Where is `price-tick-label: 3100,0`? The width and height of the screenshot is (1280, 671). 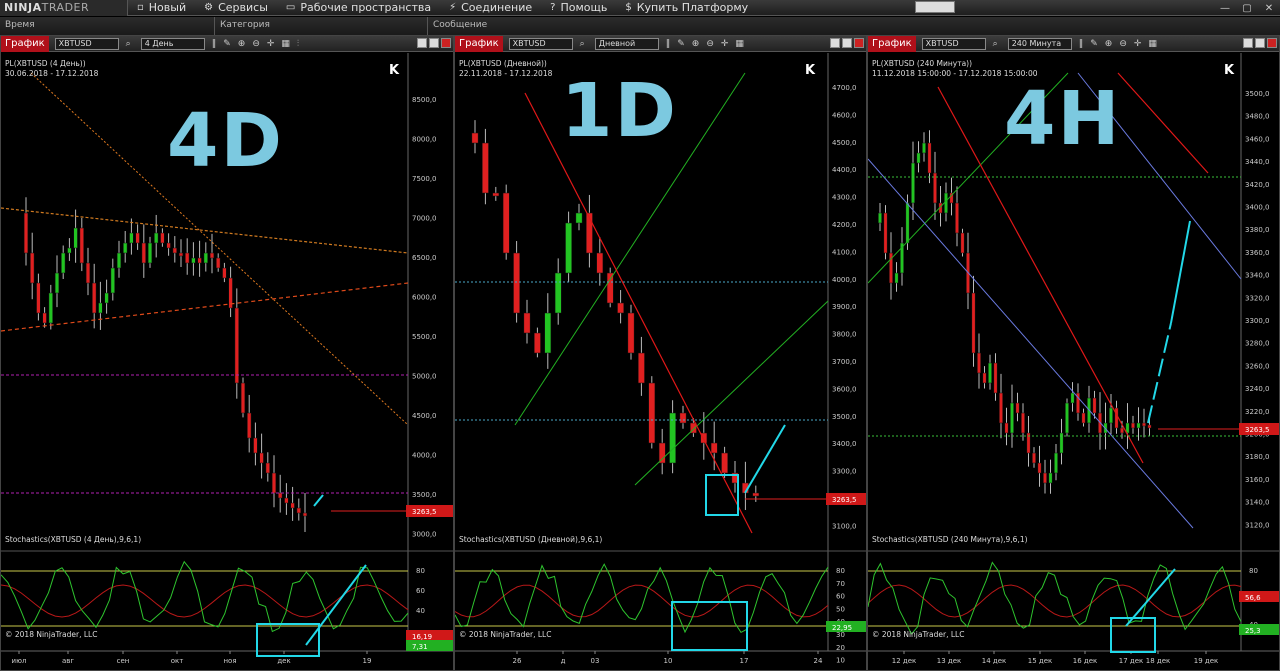
price-tick-label: 3100,0 is located at coordinates (844, 526).